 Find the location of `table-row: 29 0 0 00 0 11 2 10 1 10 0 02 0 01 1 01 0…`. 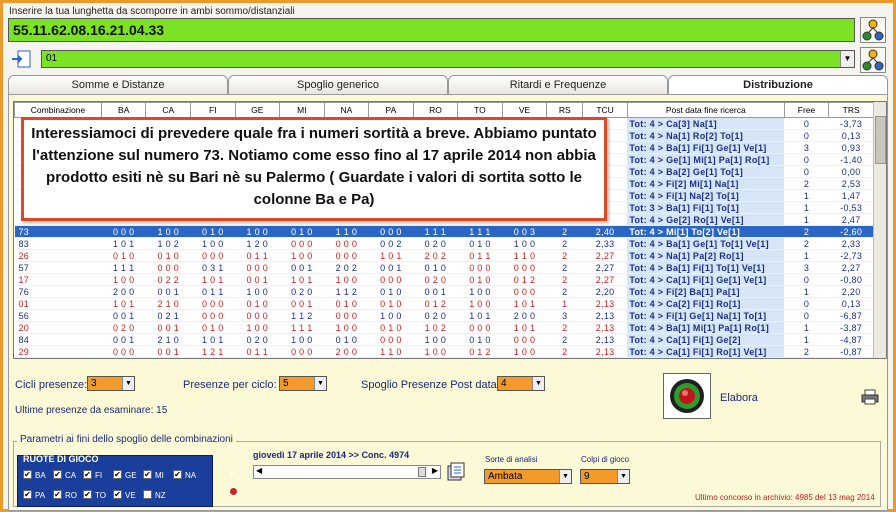

table-row: 29 0 0 00 0 11 2 10 1 10 0 02 0 01 1 01 0… is located at coordinates (444, 351).